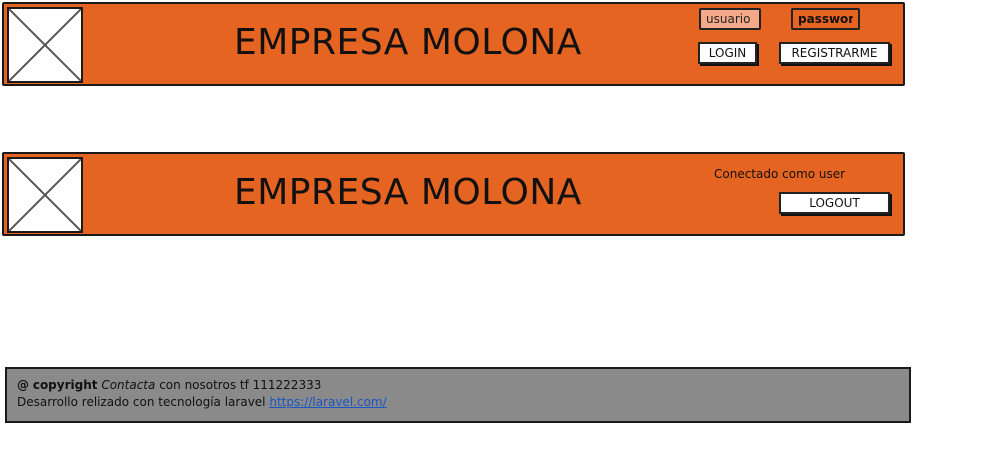  I want to click on username-input, so click(730, 19).